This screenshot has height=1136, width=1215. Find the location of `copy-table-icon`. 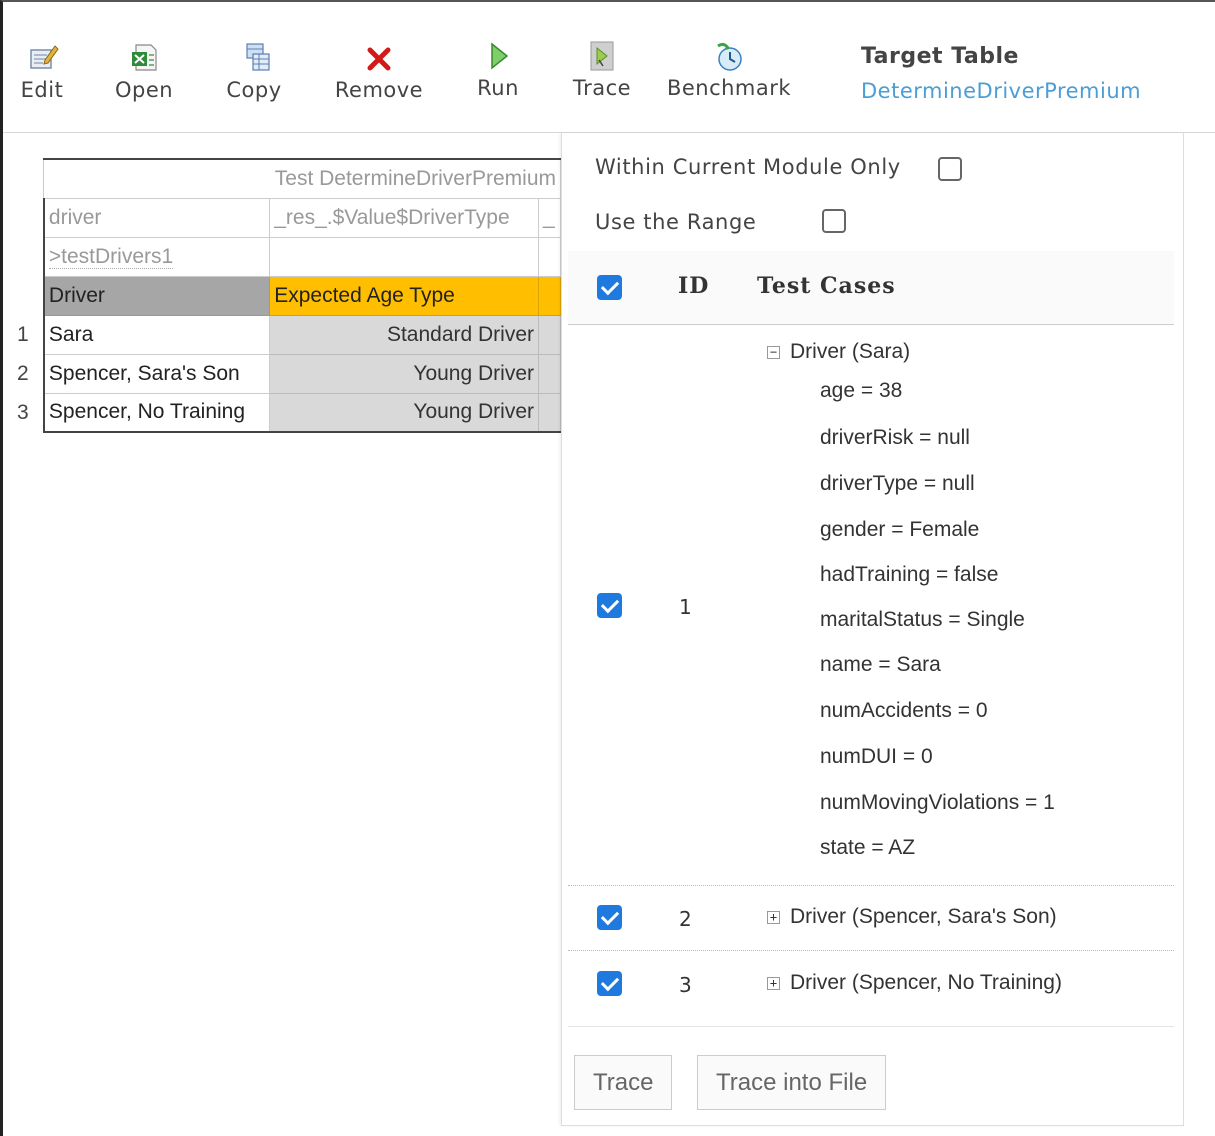

copy-table-icon is located at coordinates (258, 57).